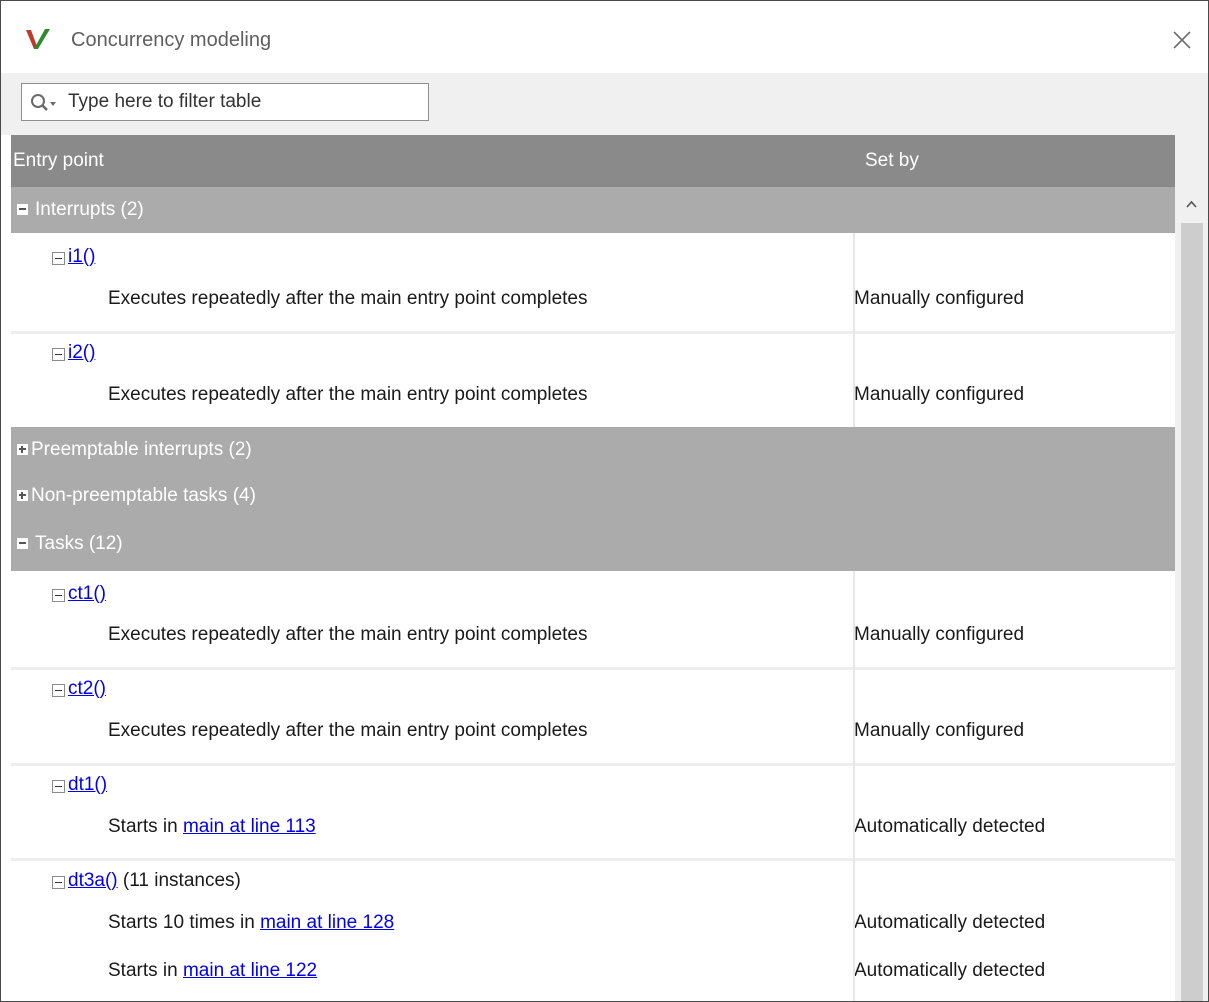  What do you see at coordinates (950, 970) in the screenshot?
I see `set-by-dt3a-2: Automatically detected` at bounding box center [950, 970].